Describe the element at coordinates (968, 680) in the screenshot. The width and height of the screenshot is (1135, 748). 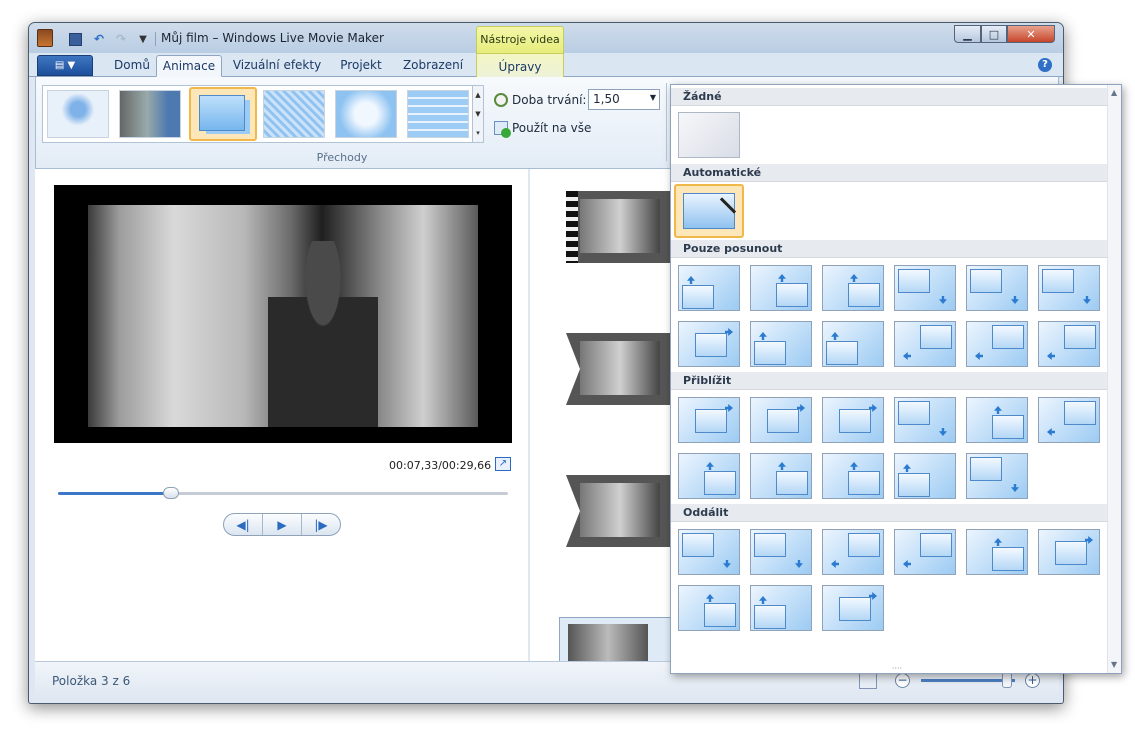
I see `zoom-slider` at that location.